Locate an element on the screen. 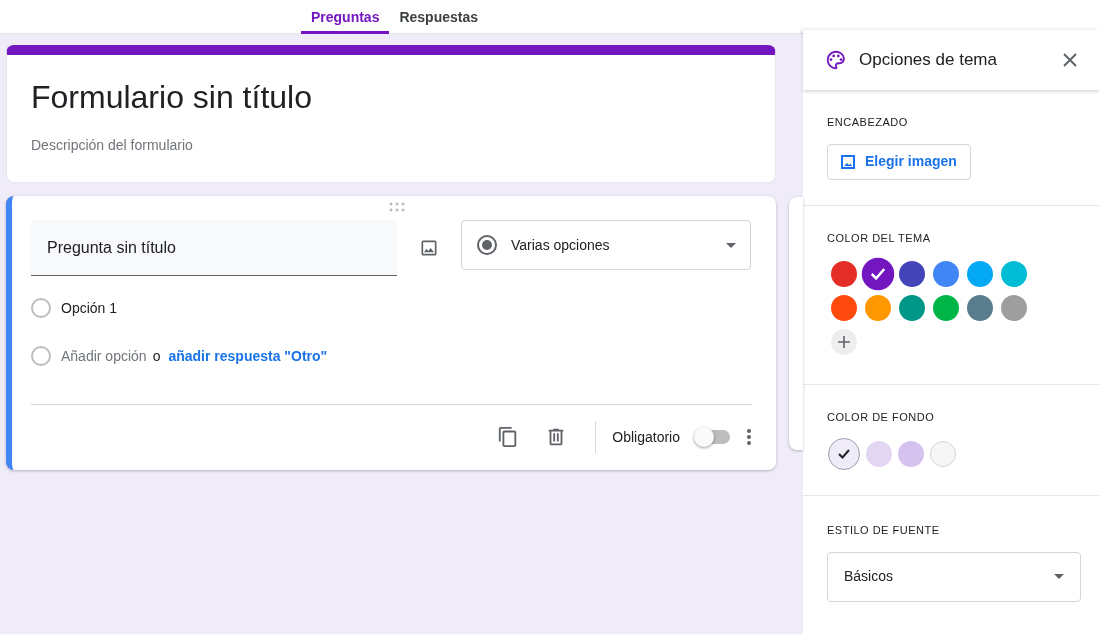 The width and height of the screenshot is (1099, 634). add-color-button is located at coordinates (844, 341).